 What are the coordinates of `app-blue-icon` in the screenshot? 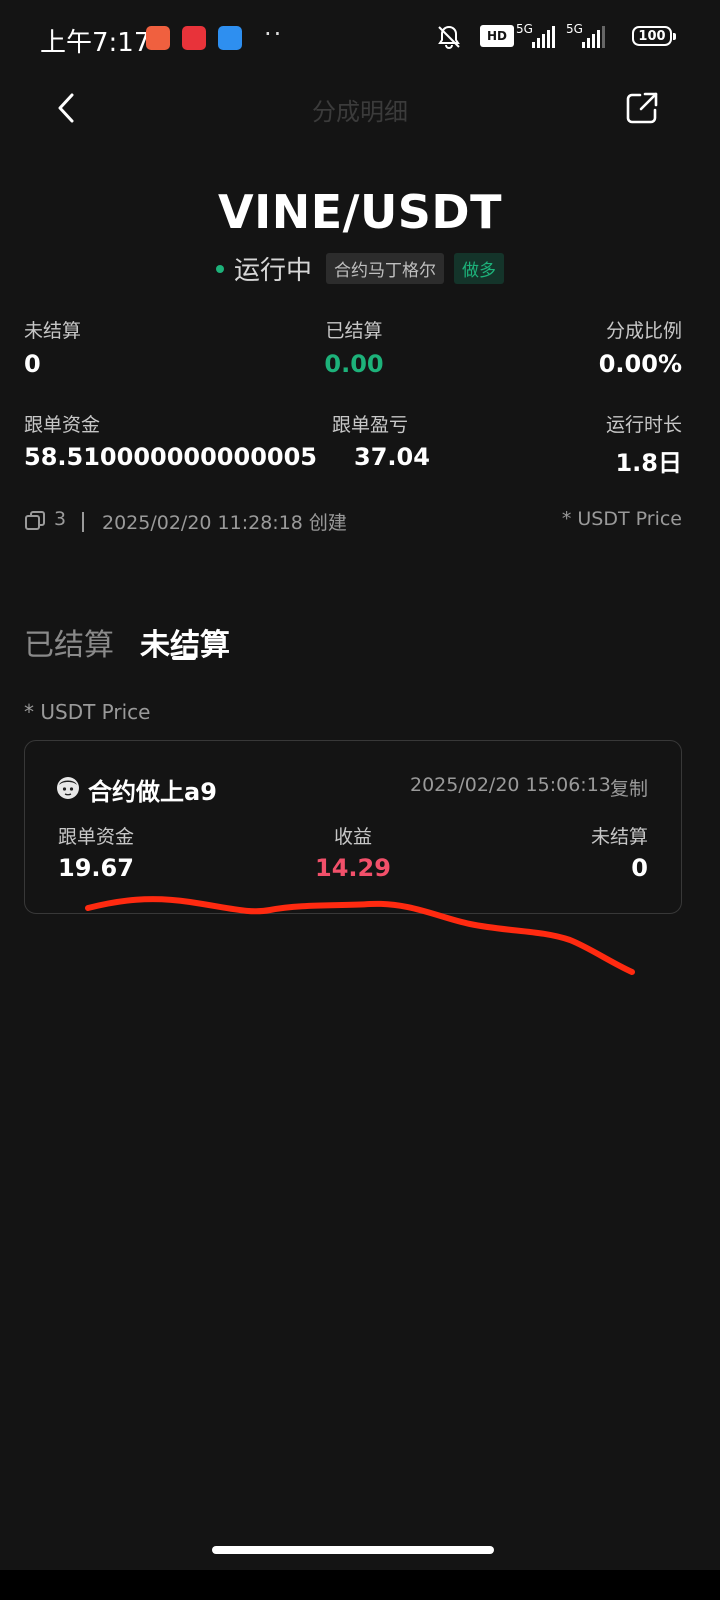 It's located at (230, 38).